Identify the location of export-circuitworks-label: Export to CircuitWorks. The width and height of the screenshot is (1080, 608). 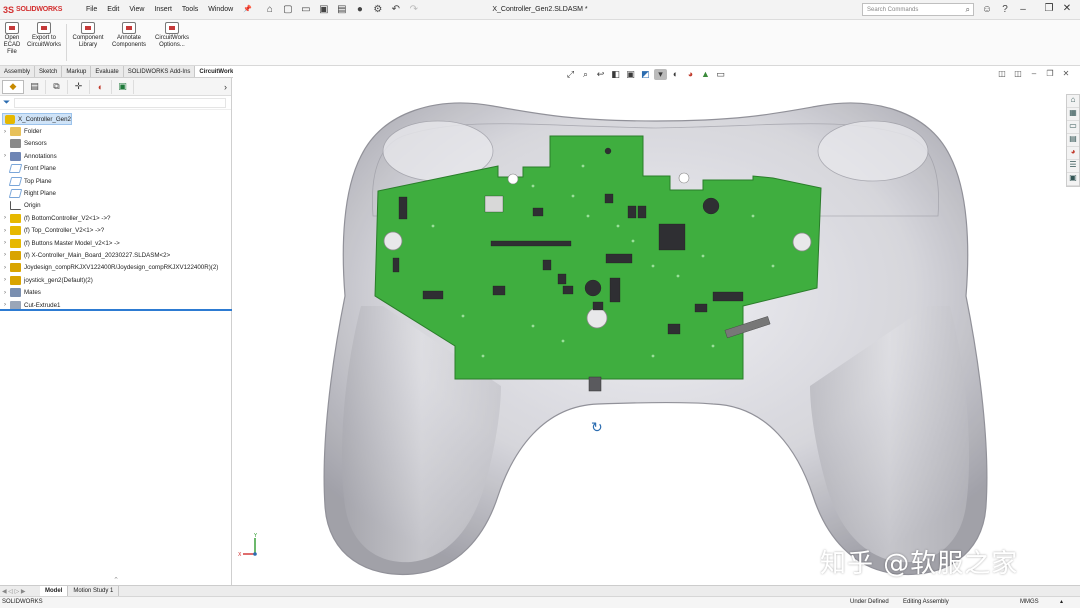
(44, 41).